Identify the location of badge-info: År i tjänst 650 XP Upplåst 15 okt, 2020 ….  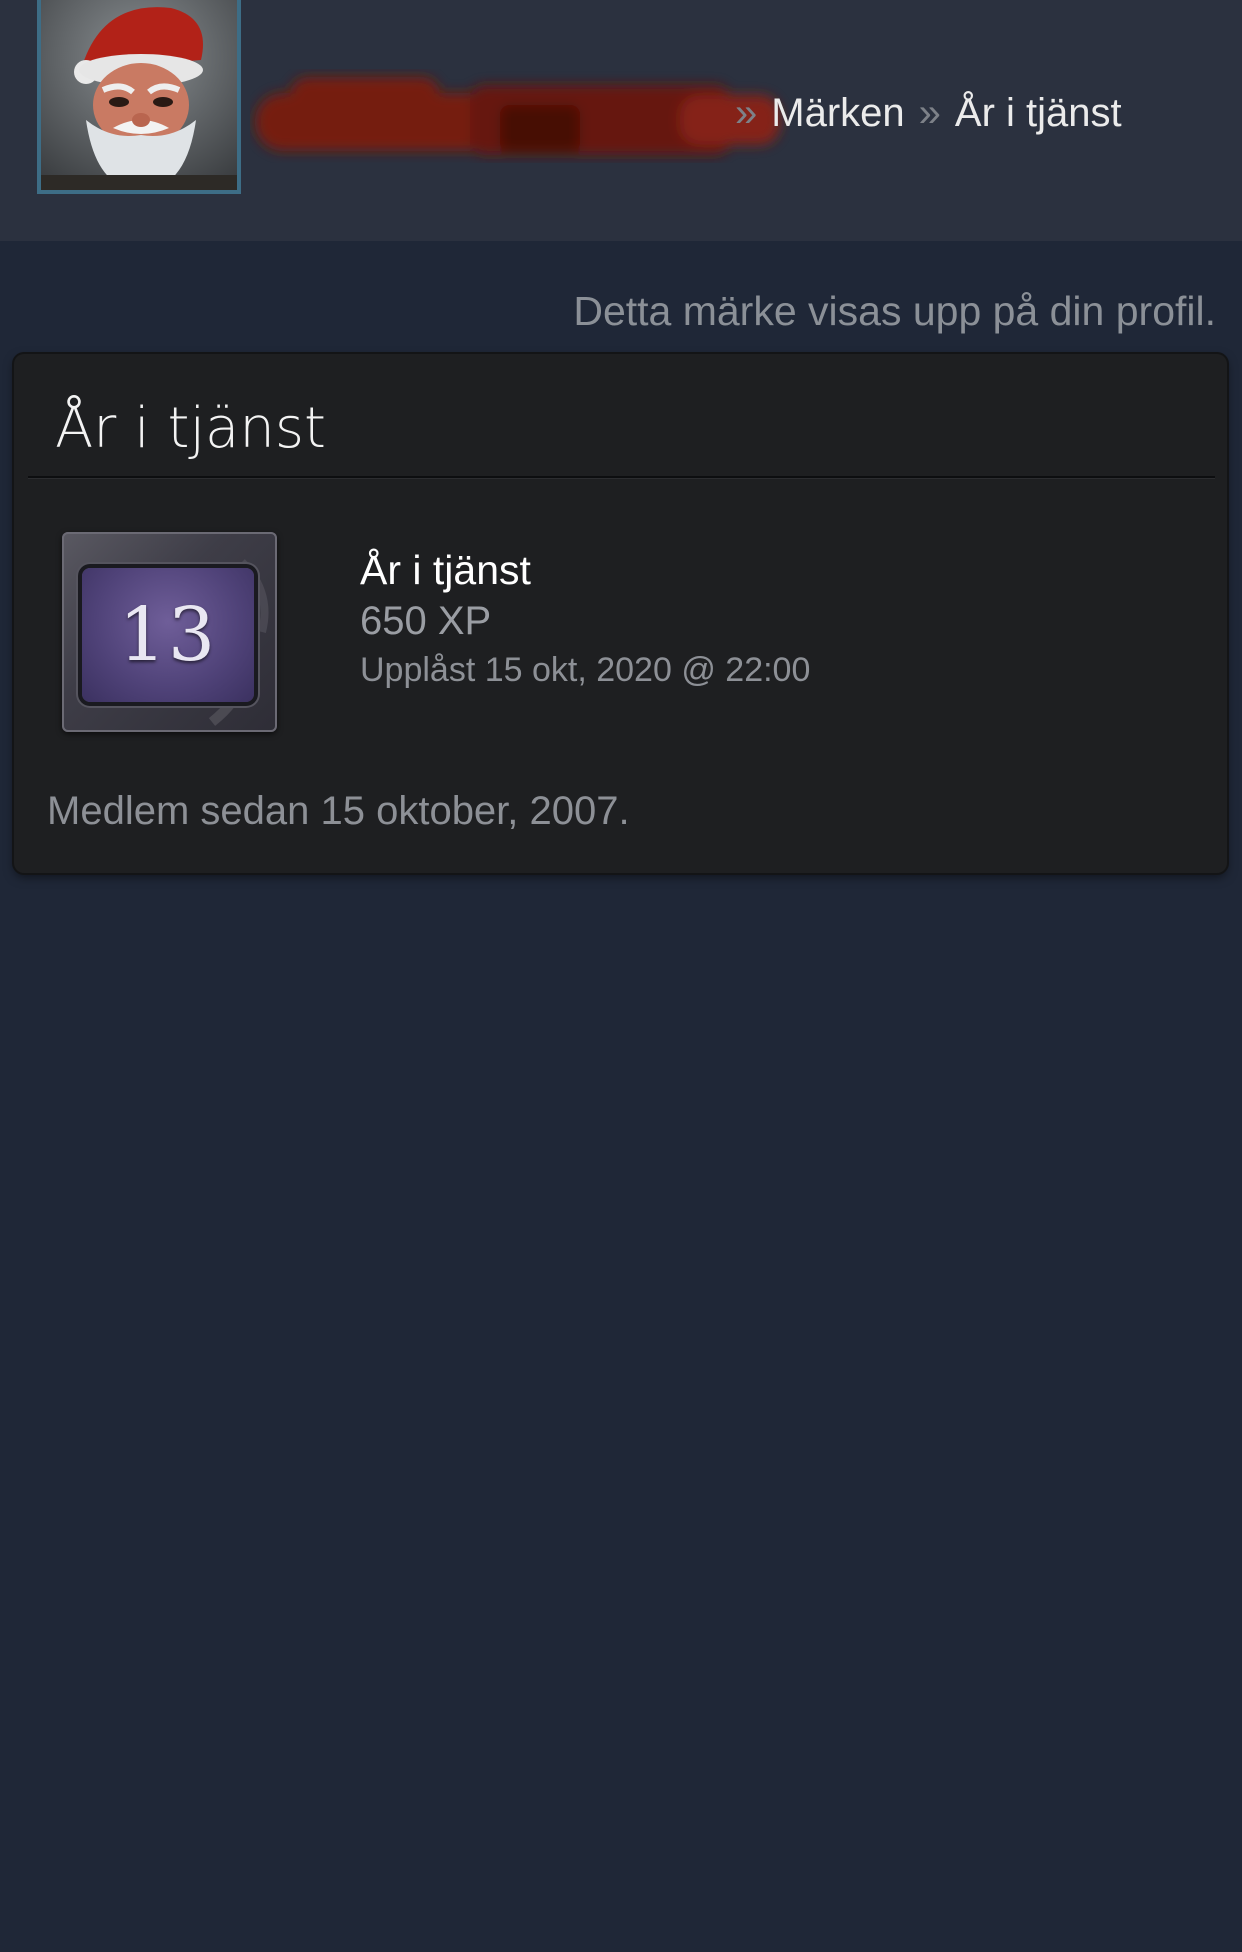
(585, 618).